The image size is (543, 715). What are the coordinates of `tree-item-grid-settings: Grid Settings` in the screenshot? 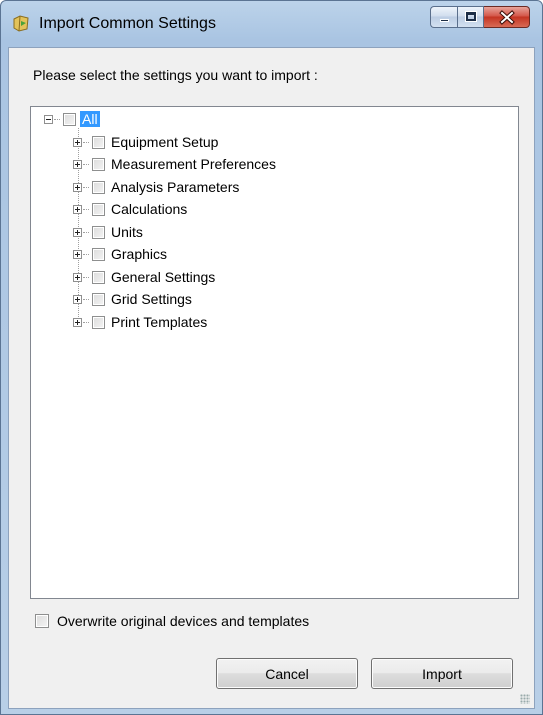 It's located at (132, 299).